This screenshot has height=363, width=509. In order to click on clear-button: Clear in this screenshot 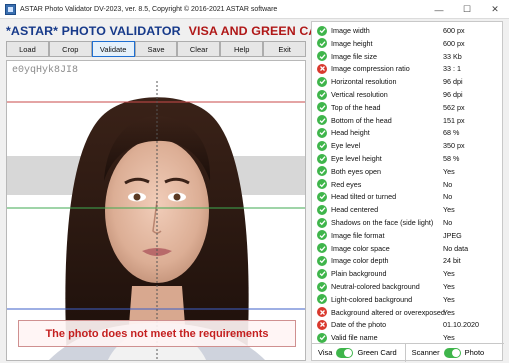, I will do `click(199, 49)`.